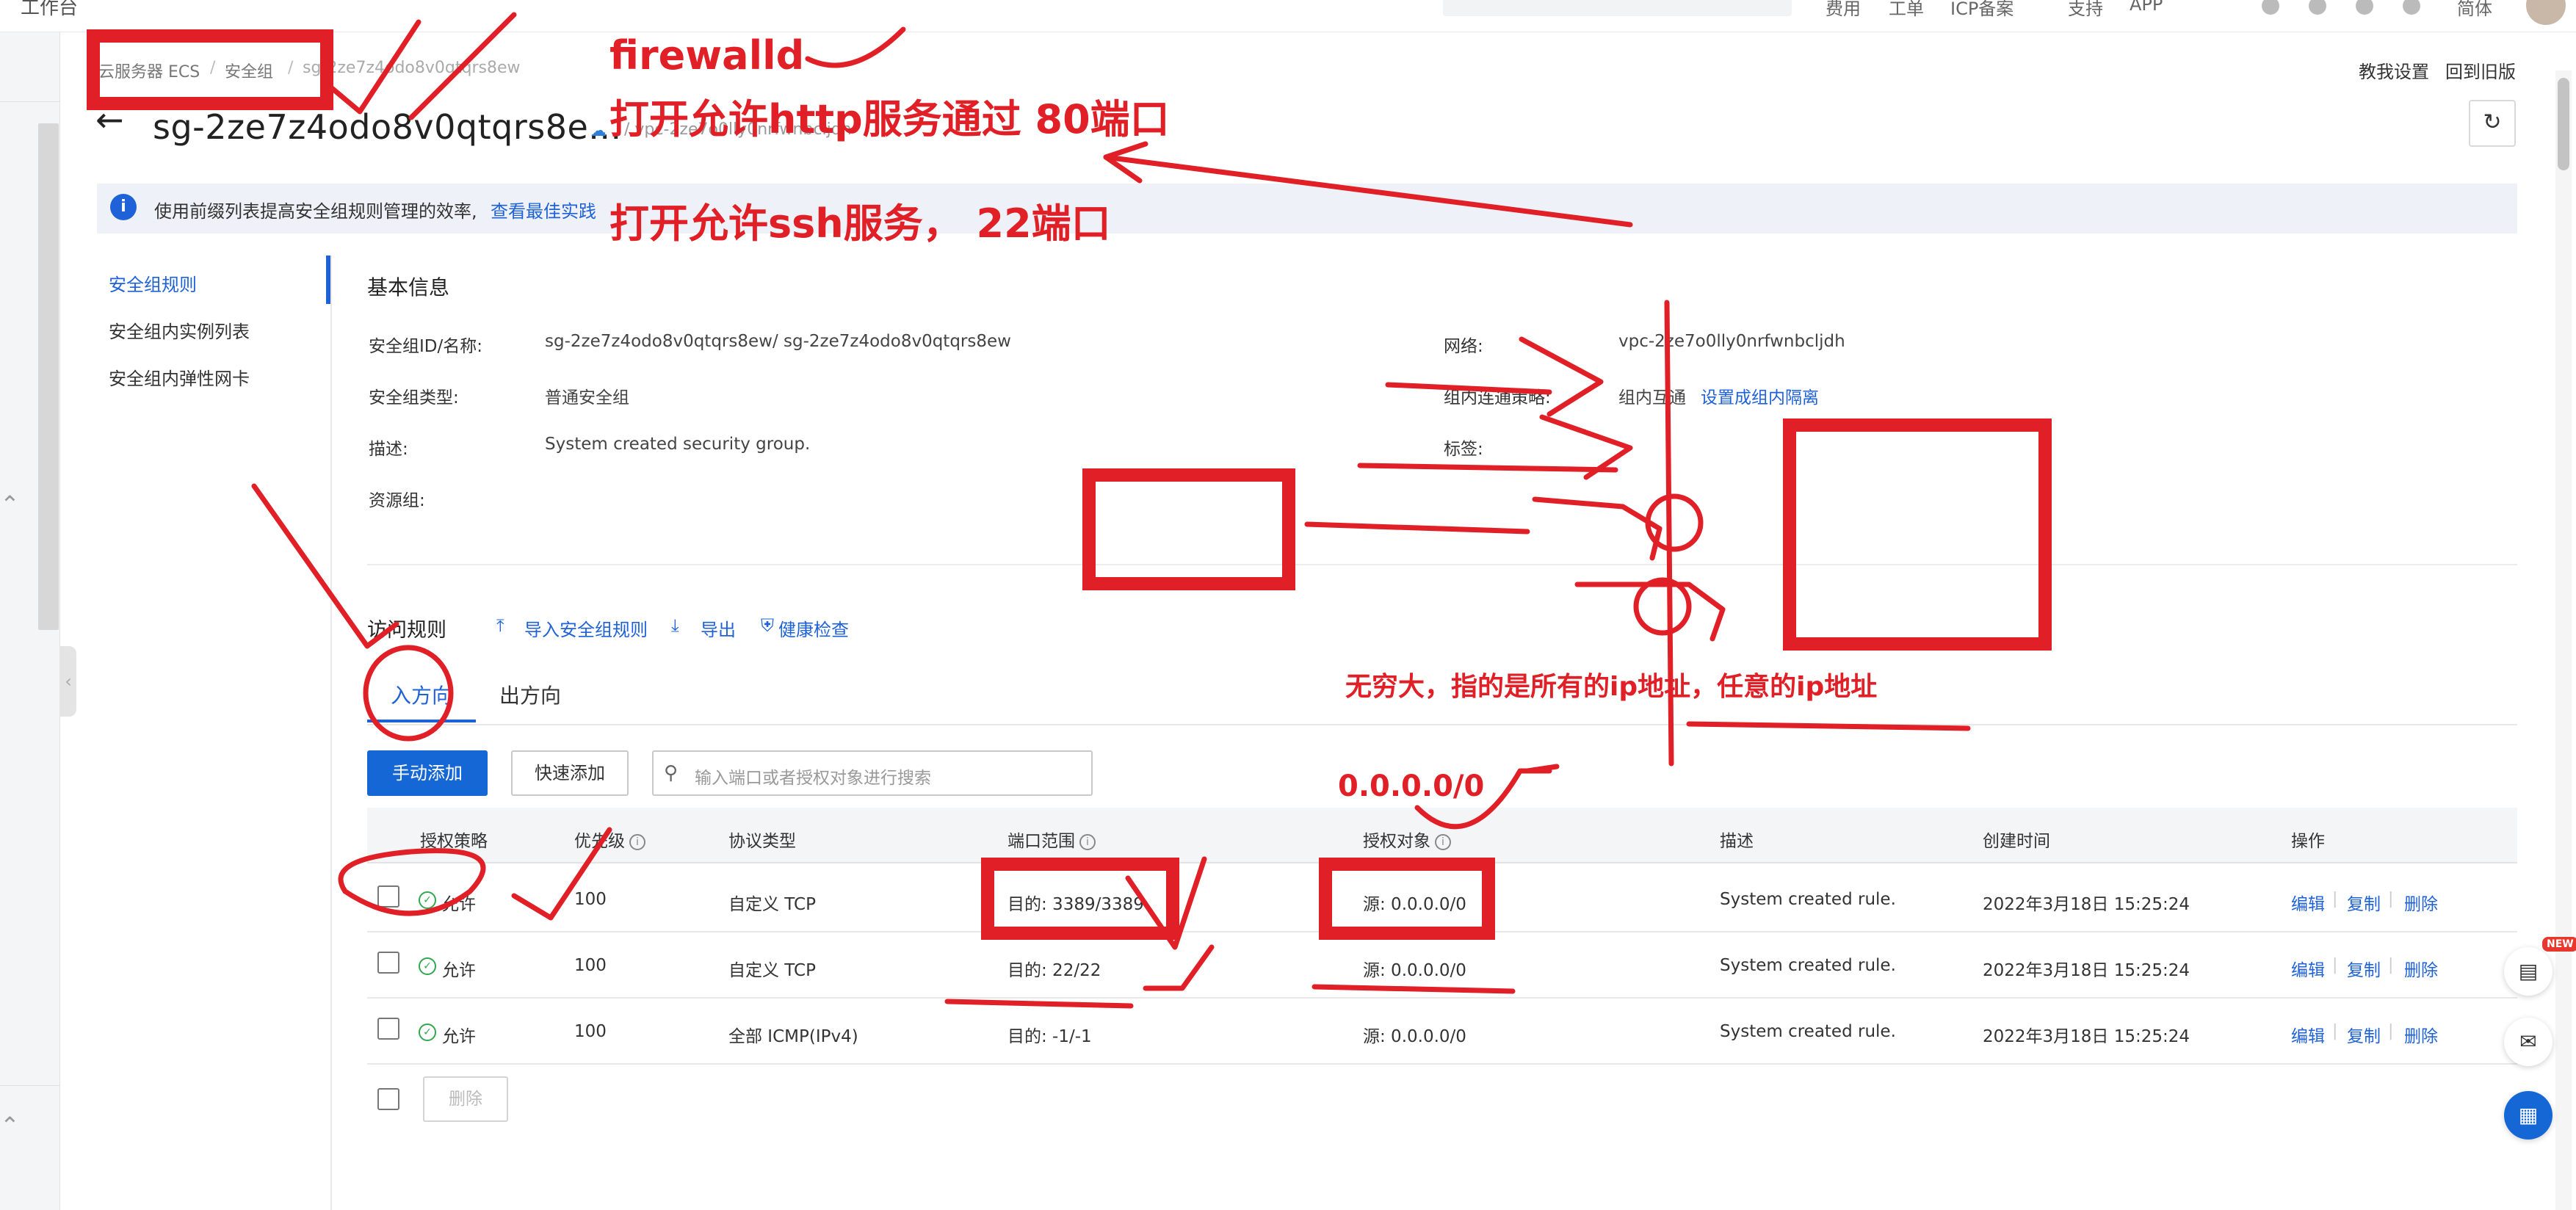  What do you see at coordinates (500, 625) in the screenshot?
I see `import-icon: ⤒` at bounding box center [500, 625].